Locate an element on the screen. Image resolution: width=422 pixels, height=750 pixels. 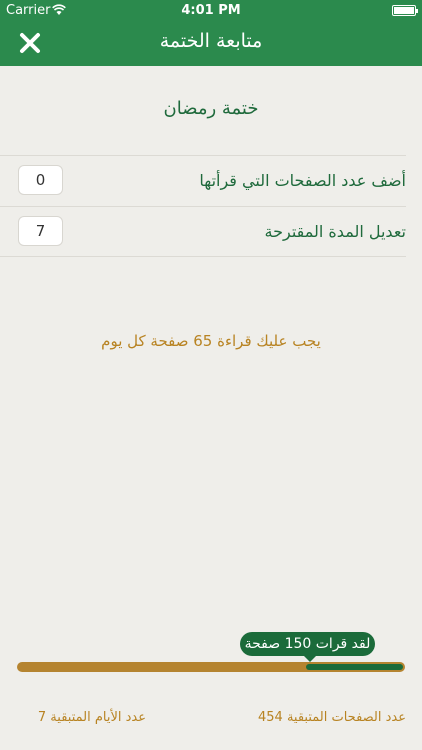
duration-input: 7 is located at coordinates (40, 231).